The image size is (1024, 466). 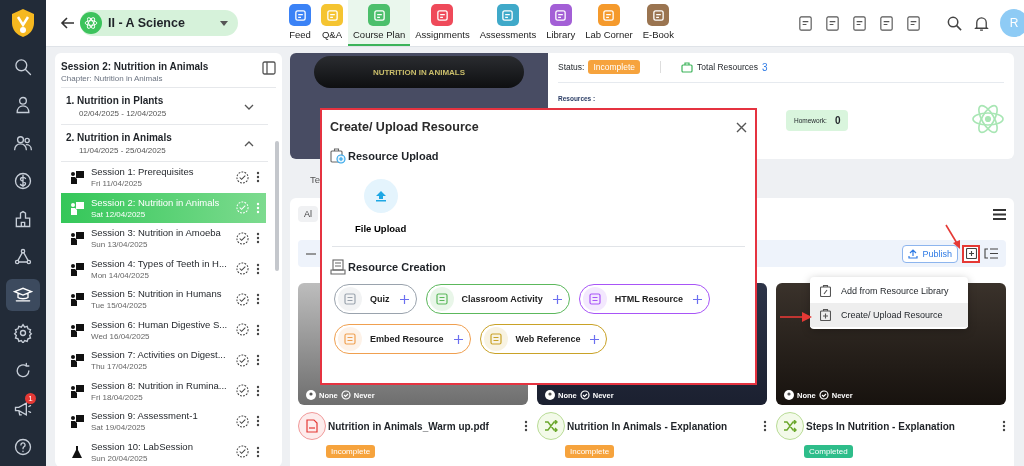 I want to click on resource-type-icon, so click(x=350, y=299).